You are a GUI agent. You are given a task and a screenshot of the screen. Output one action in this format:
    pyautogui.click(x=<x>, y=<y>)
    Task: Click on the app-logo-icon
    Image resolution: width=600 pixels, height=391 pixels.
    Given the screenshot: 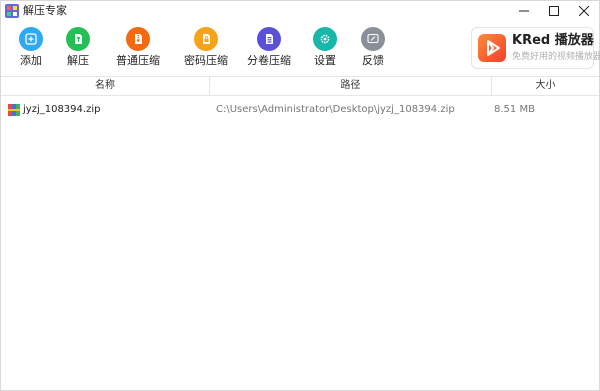 What is the action you would take?
    pyautogui.click(x=12, y=11)
    